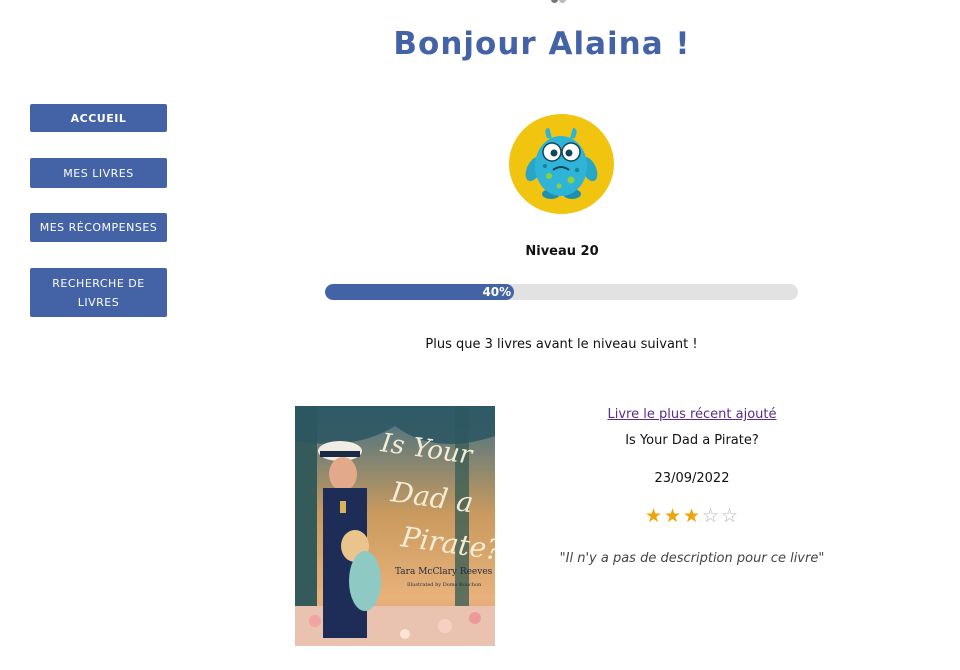 The image size is (960, 670). I want to click on nav-button-label: ACCUEIL, so click(98, 118).